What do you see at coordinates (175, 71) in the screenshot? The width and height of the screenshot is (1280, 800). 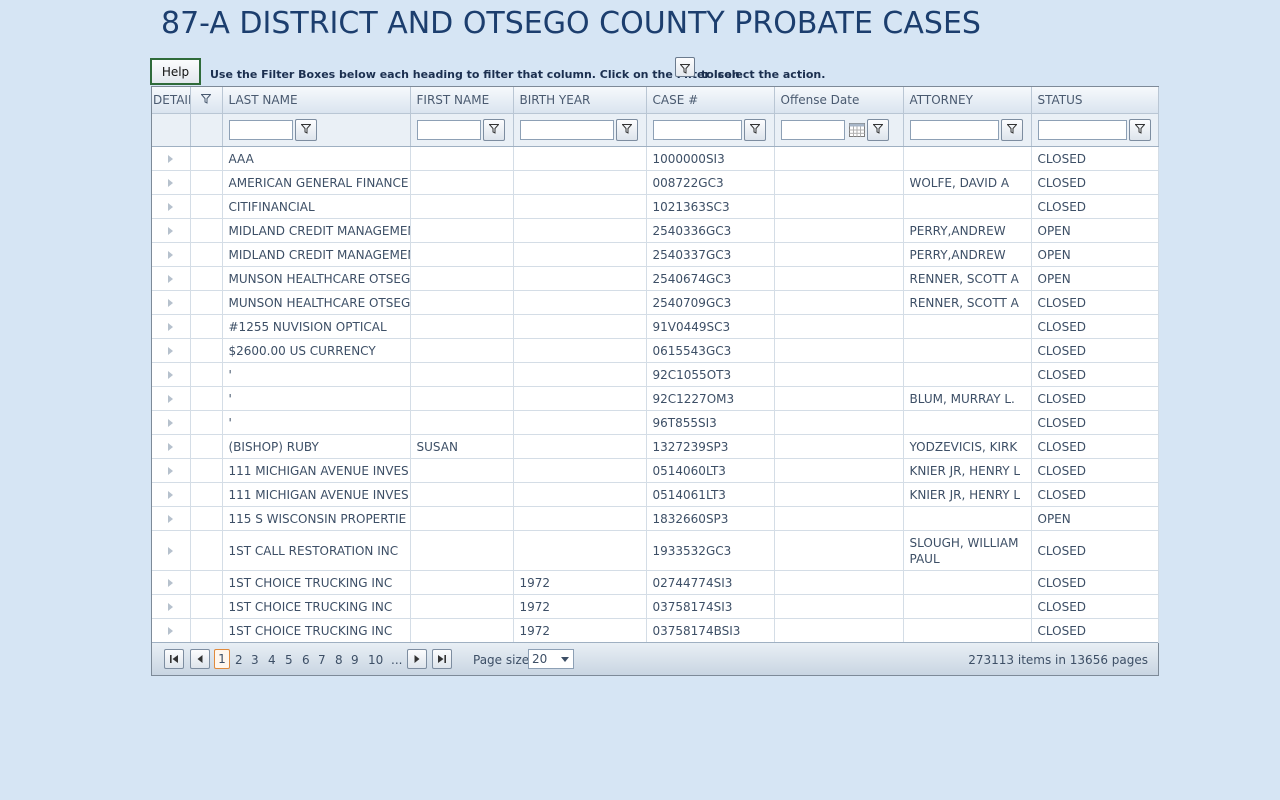 I see `help-button: Help` at bounding box center [175, 71].